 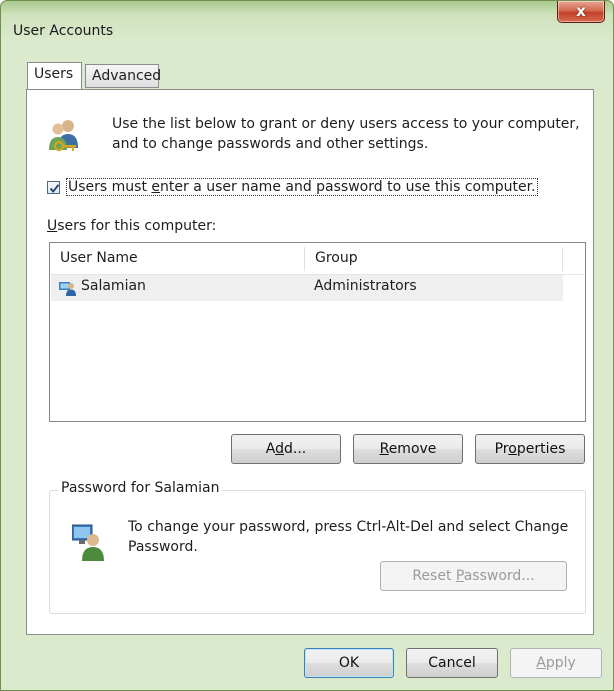 I want to click on require-login-checkbox, so click(x=53, y=187).